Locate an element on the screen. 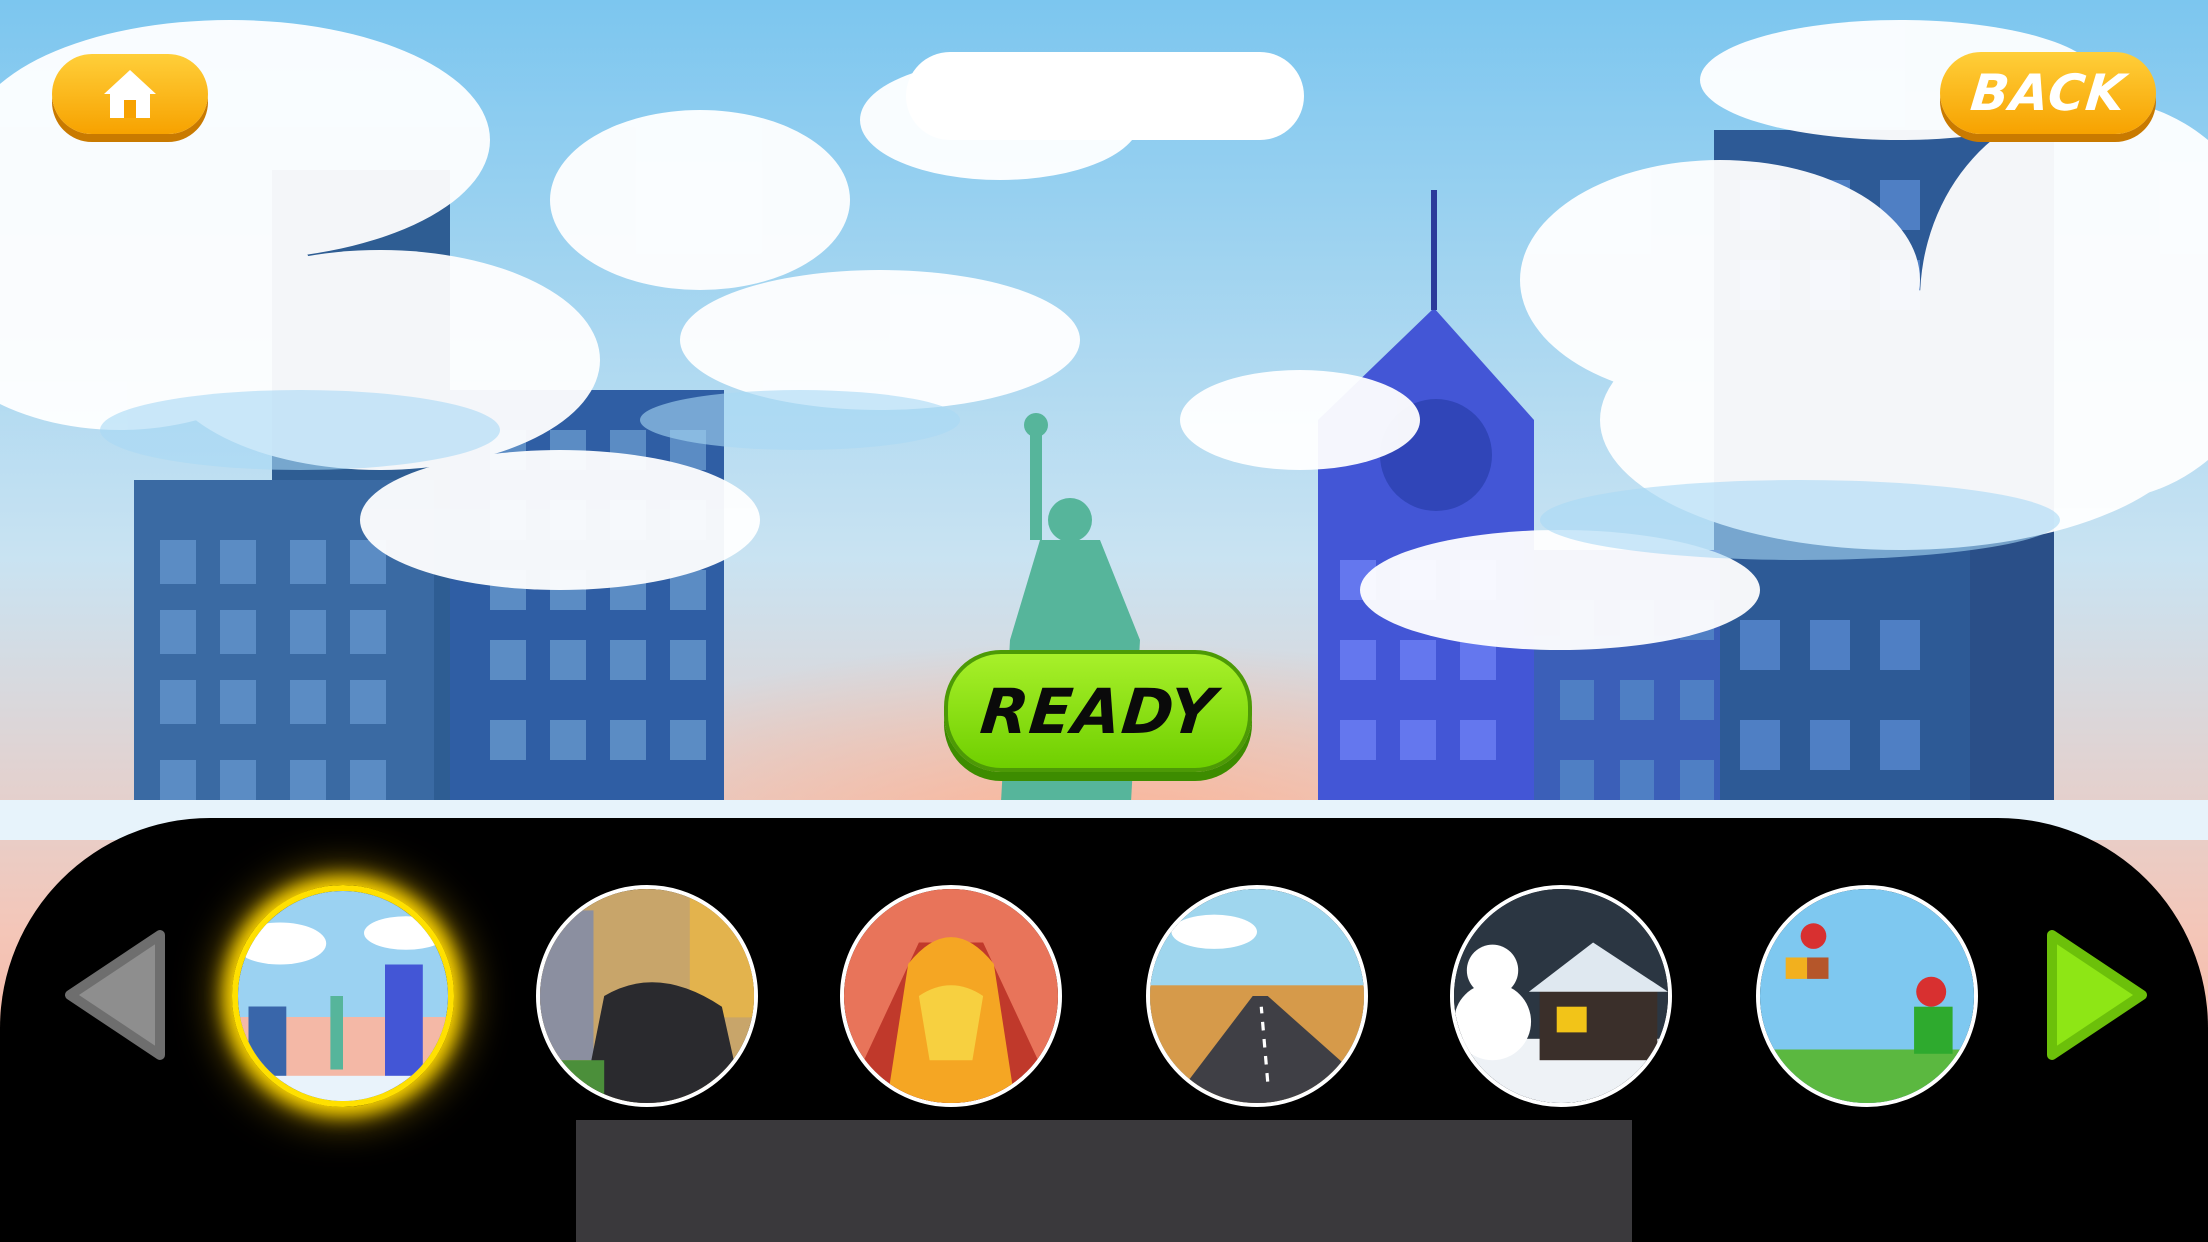  ready-label: READY is located at coordinates (1098, 711).